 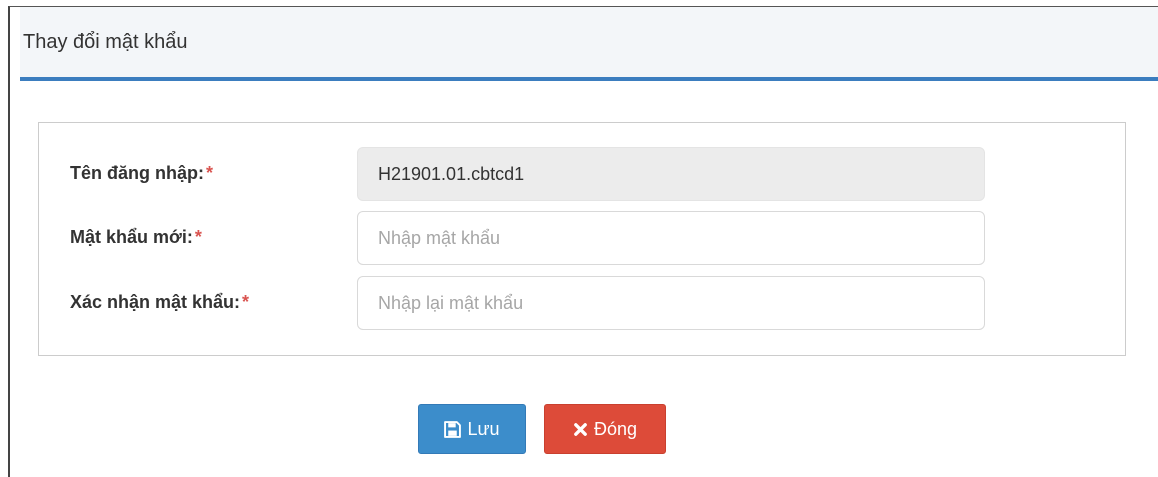 What do you see at coordinates (105, 42) in the screenshot?
I see `modal-title: Thay đổi mật khẩu` at bounding box center [105, 42].